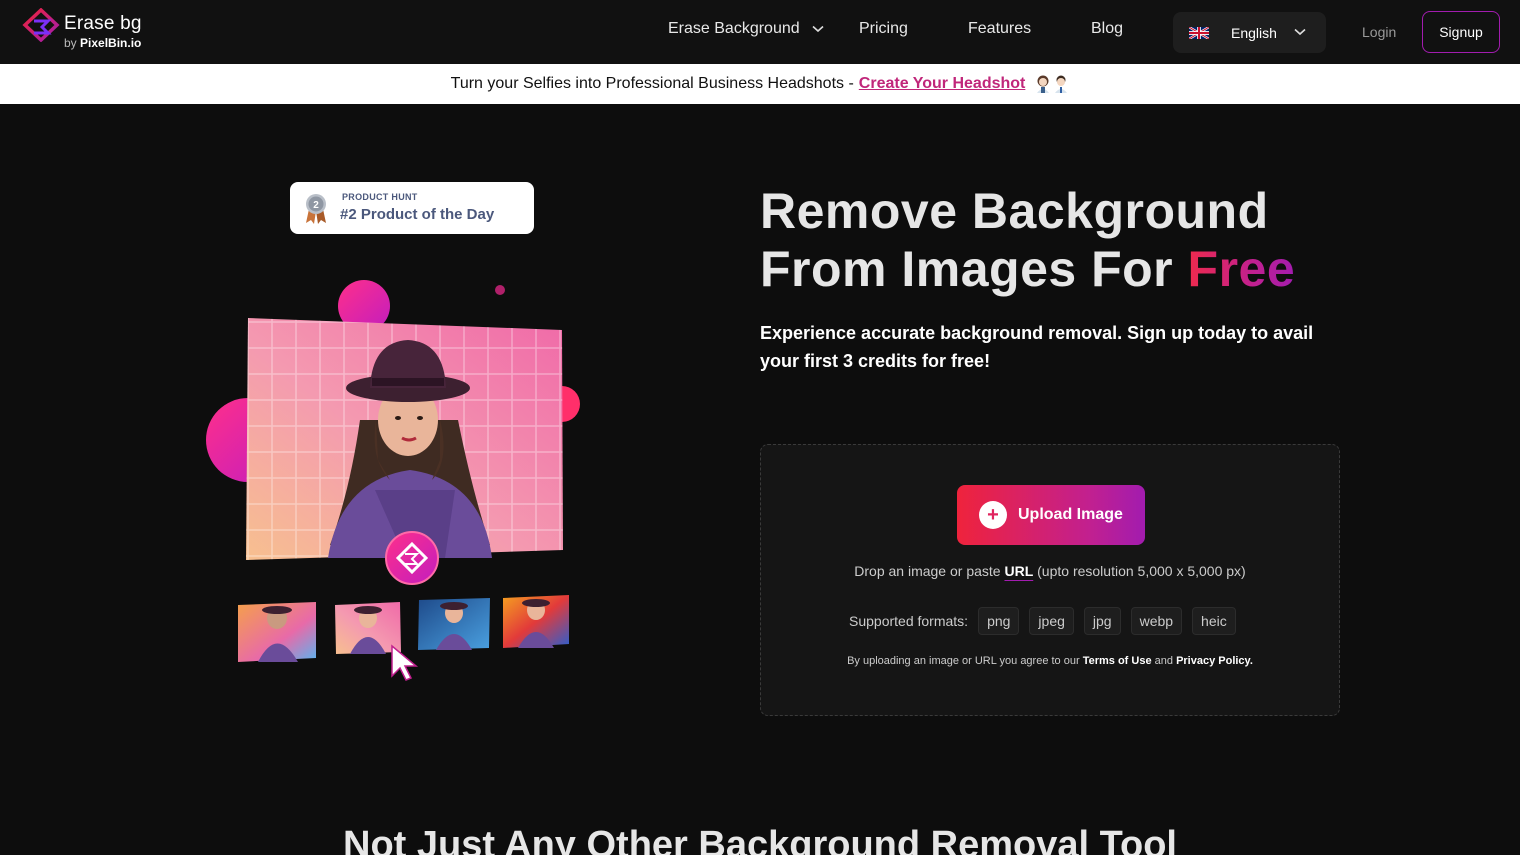 This screenshot has width=1520, height=855. I want to click on medal-icon: 2, so click(316, 209).